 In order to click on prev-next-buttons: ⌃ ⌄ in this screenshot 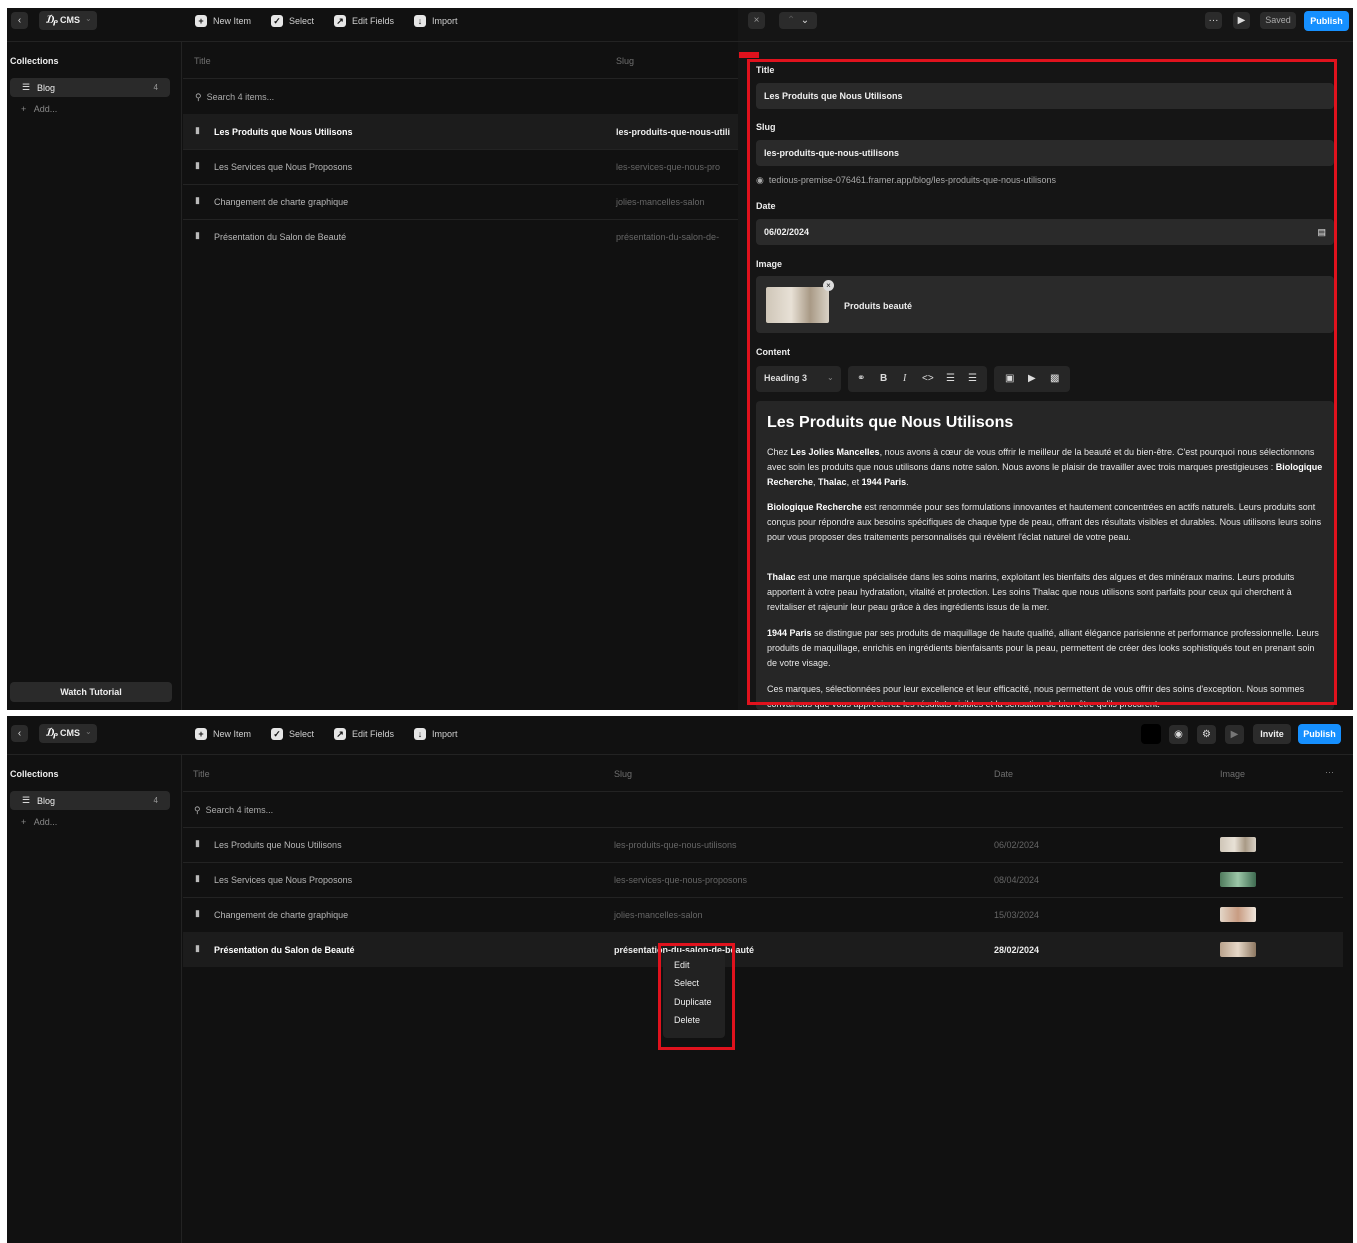, I will do `click(798, 20)`.